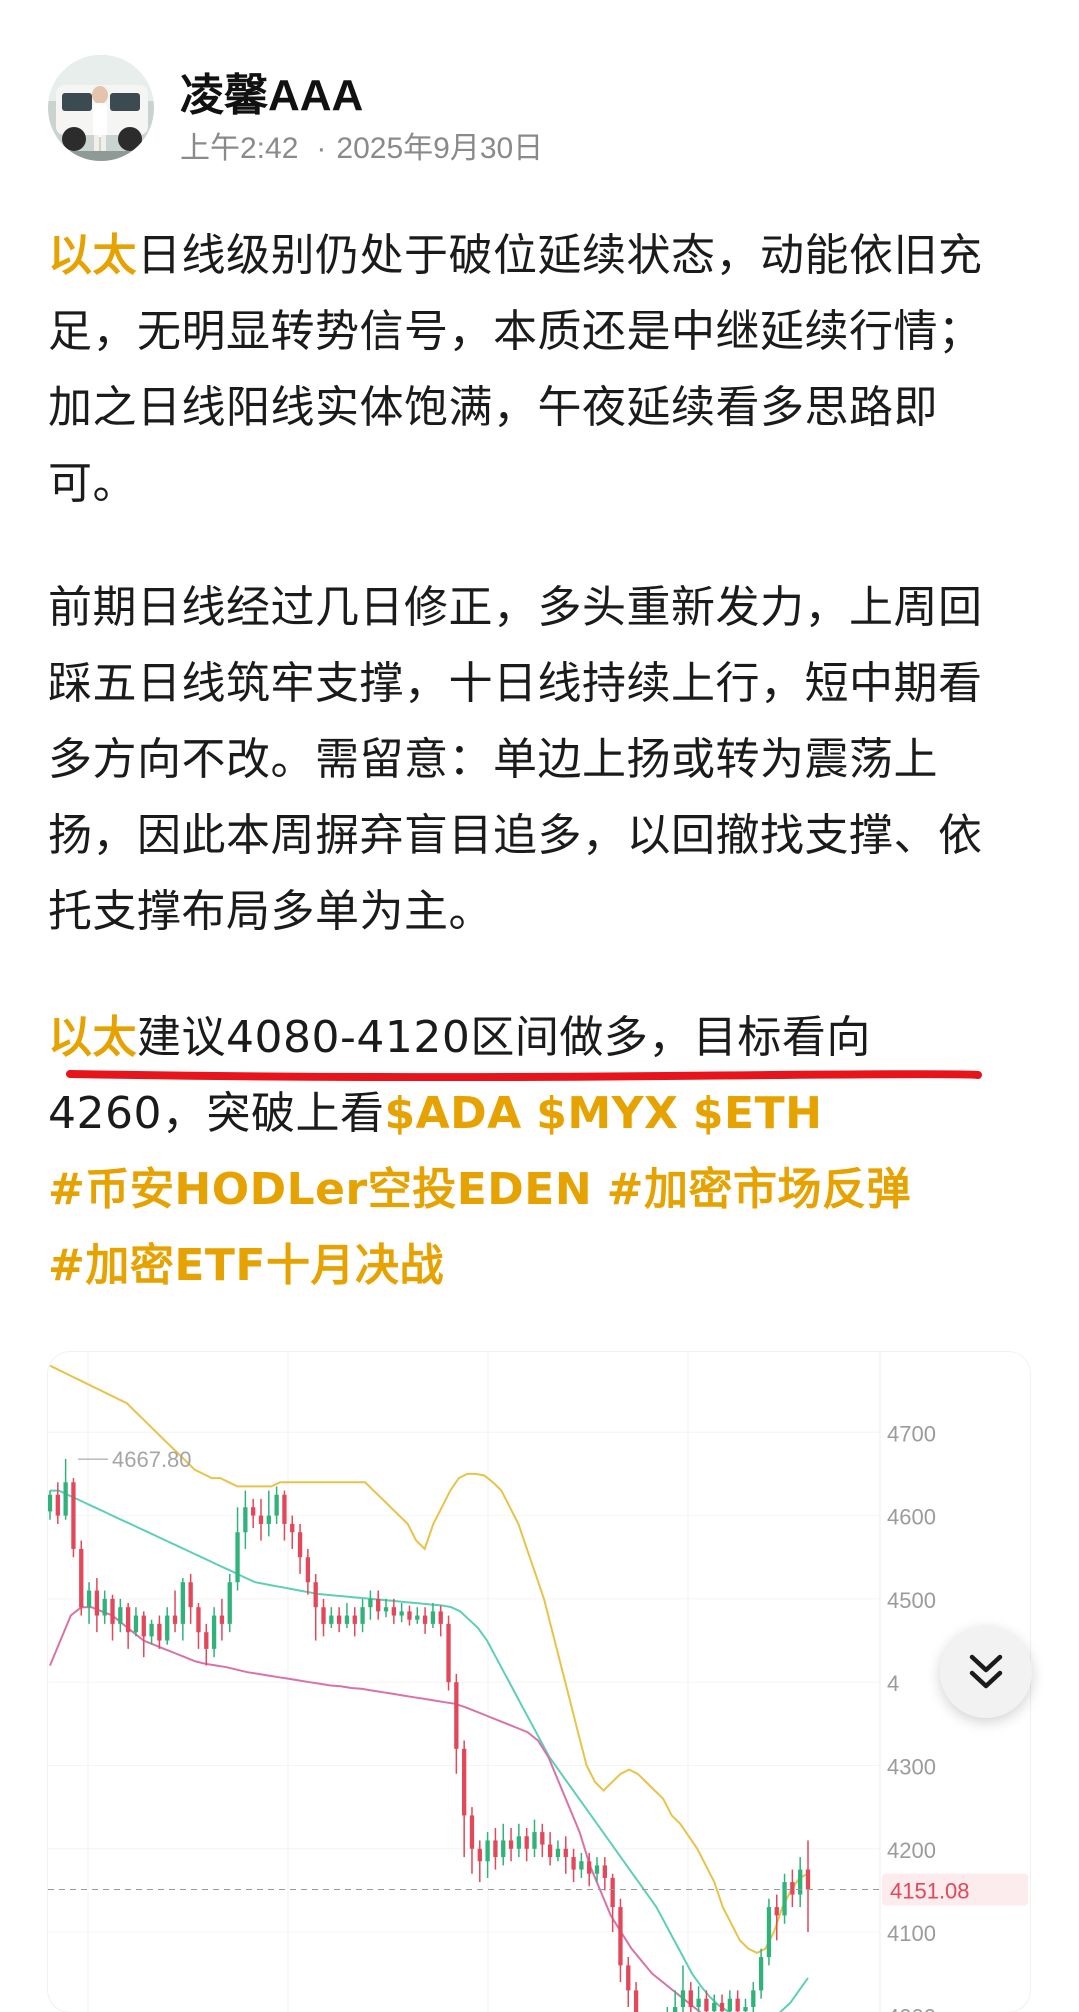 The width and height of the screenshot is (1079, 2012). What do you see at coordinates (759, 1189) in the screenshot?
I see `hashtag-crypto-rebound: #加密市场反弹` at bounding box center [759, 1189].